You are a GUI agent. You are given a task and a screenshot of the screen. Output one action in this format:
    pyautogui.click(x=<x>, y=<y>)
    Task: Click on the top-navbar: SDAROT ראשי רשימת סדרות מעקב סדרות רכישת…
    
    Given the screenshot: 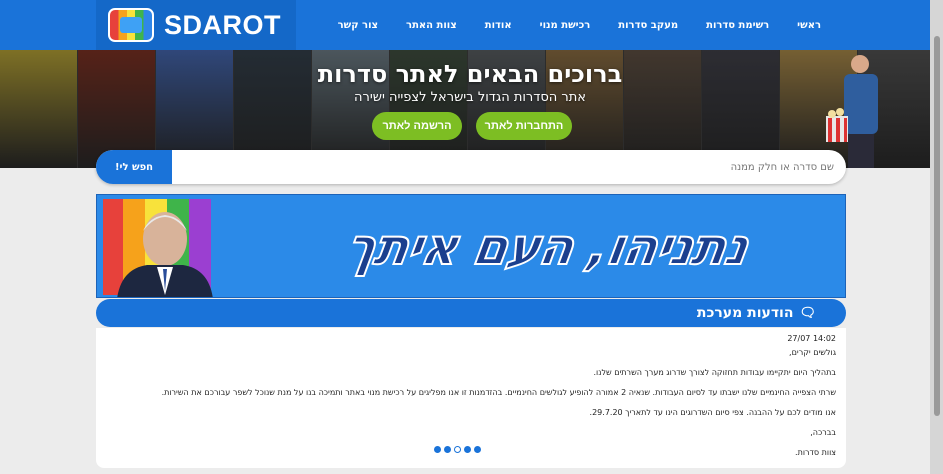 What is the action you would take?
    pyautogui.click(x=471, y=25)
    